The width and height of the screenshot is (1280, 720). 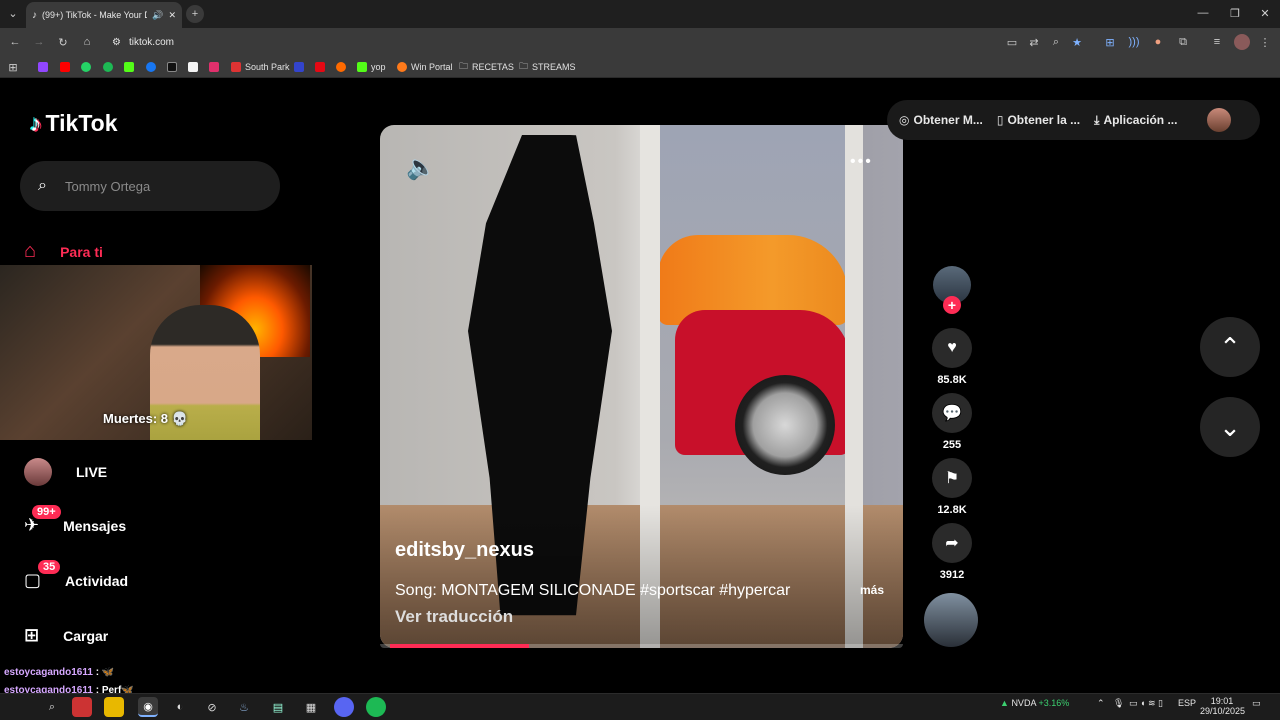 I want to click on share-action: ➦ 3912, so click(x=952, y=552).